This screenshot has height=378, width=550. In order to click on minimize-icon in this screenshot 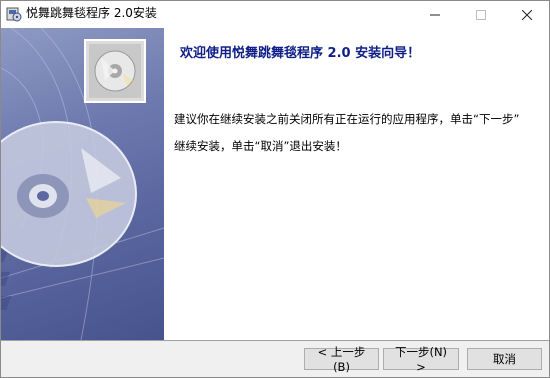, I will do `click(435, 14)`.